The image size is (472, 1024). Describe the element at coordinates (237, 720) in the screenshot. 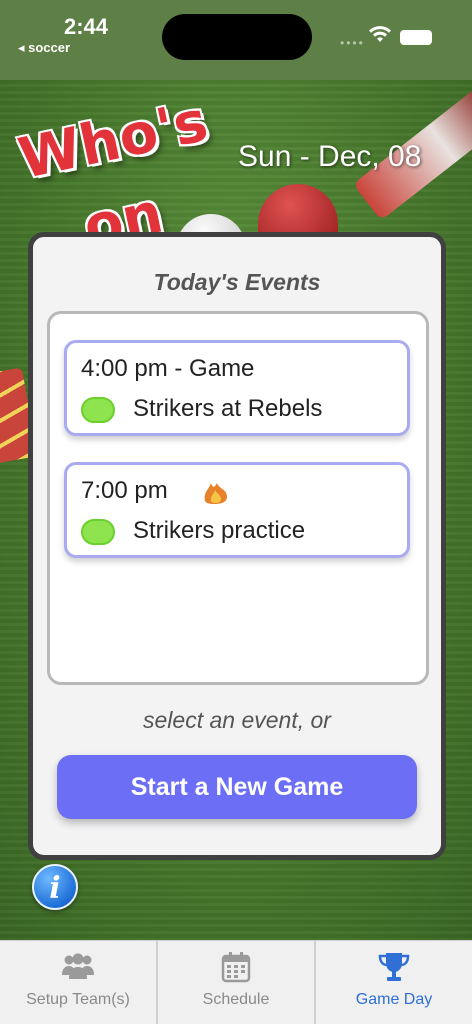

I see `select-event-hint: select an event, or` at that location.